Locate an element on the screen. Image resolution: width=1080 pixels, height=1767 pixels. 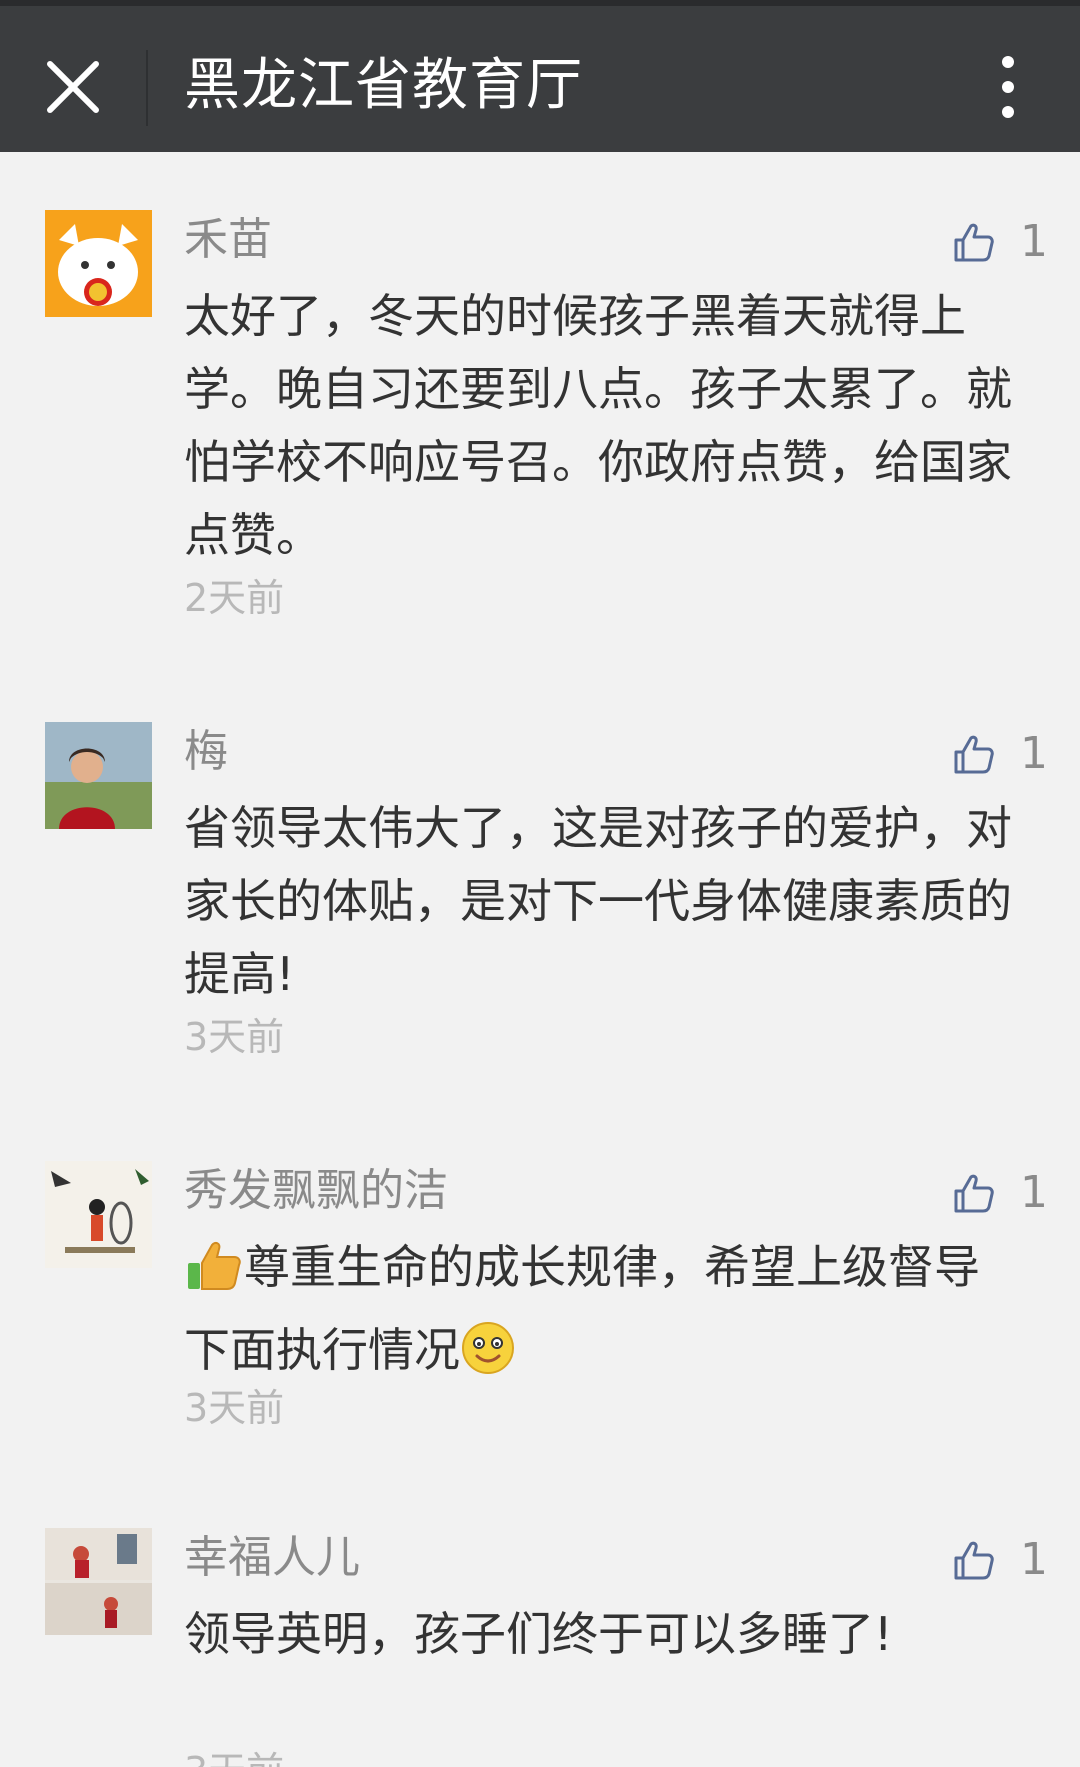
page-title: 黑龙江省教育厅 is located at coordinates (383, 85).